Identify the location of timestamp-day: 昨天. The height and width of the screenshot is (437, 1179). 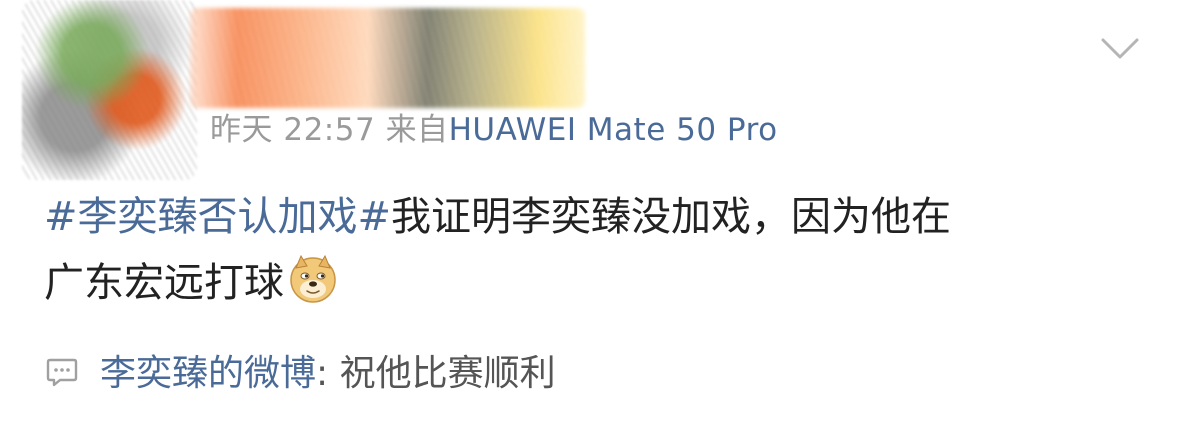
(241, 130).